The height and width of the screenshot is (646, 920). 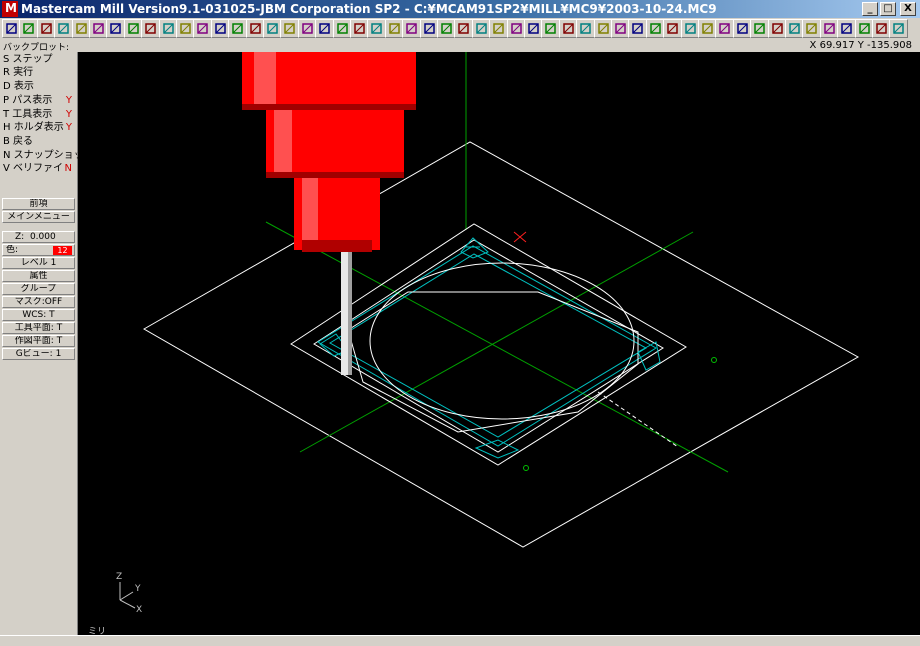 I want to click on break-icon, so click(x=673, y=28).